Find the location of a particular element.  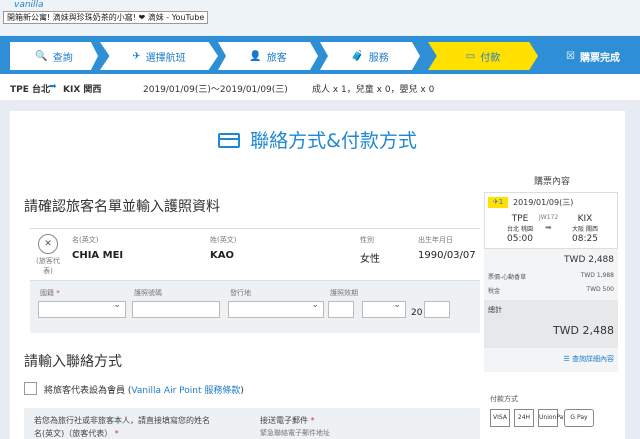

from-city: 台北 桃園 is located at coordinates (520, 229).